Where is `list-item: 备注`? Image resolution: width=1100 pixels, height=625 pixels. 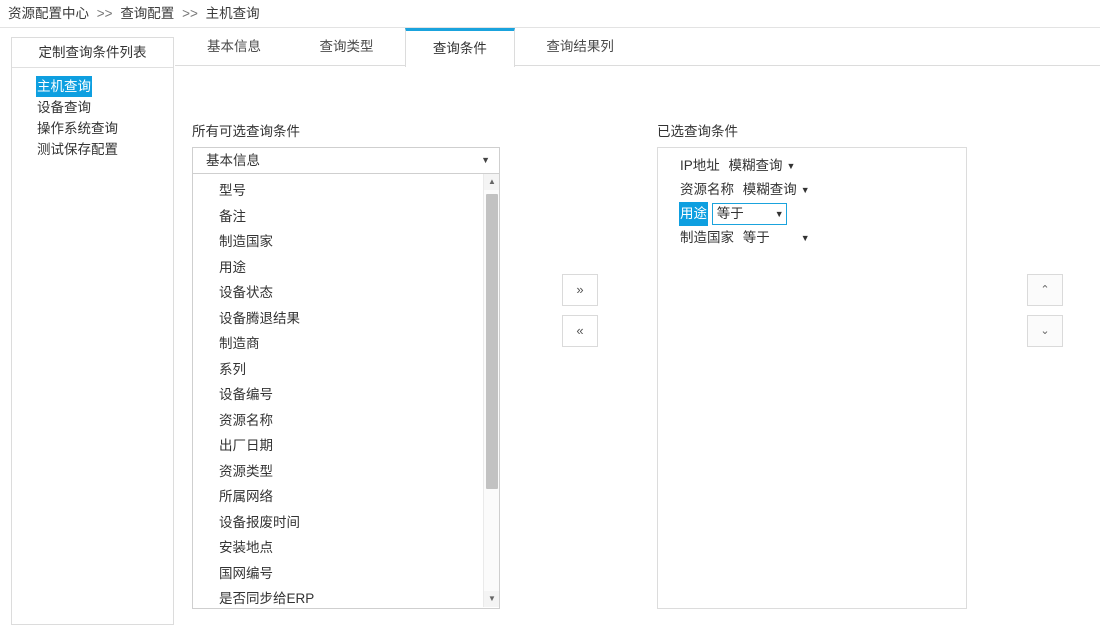 list-item: 备注 is located at coordinates (338, 217).